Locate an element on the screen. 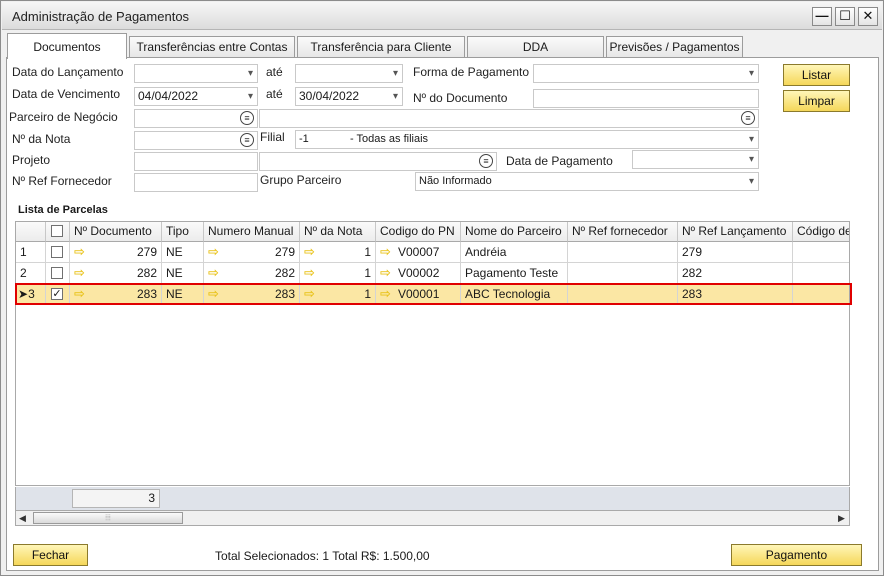 The image size is (884, 576). horizontal-scrollbar: ◀ ⦙⦙⦙ ▶ is located at coordinates (432, 518).